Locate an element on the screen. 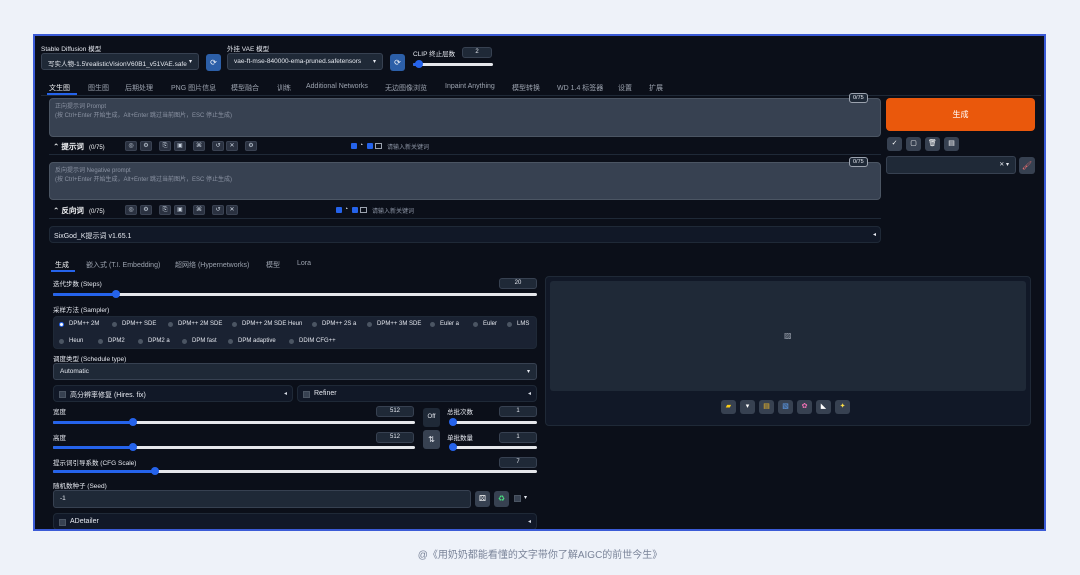 The width and height of the screenshot is (1080, 575). sampler-option: DDIM CFG++ is located at coordinates (313, 342).